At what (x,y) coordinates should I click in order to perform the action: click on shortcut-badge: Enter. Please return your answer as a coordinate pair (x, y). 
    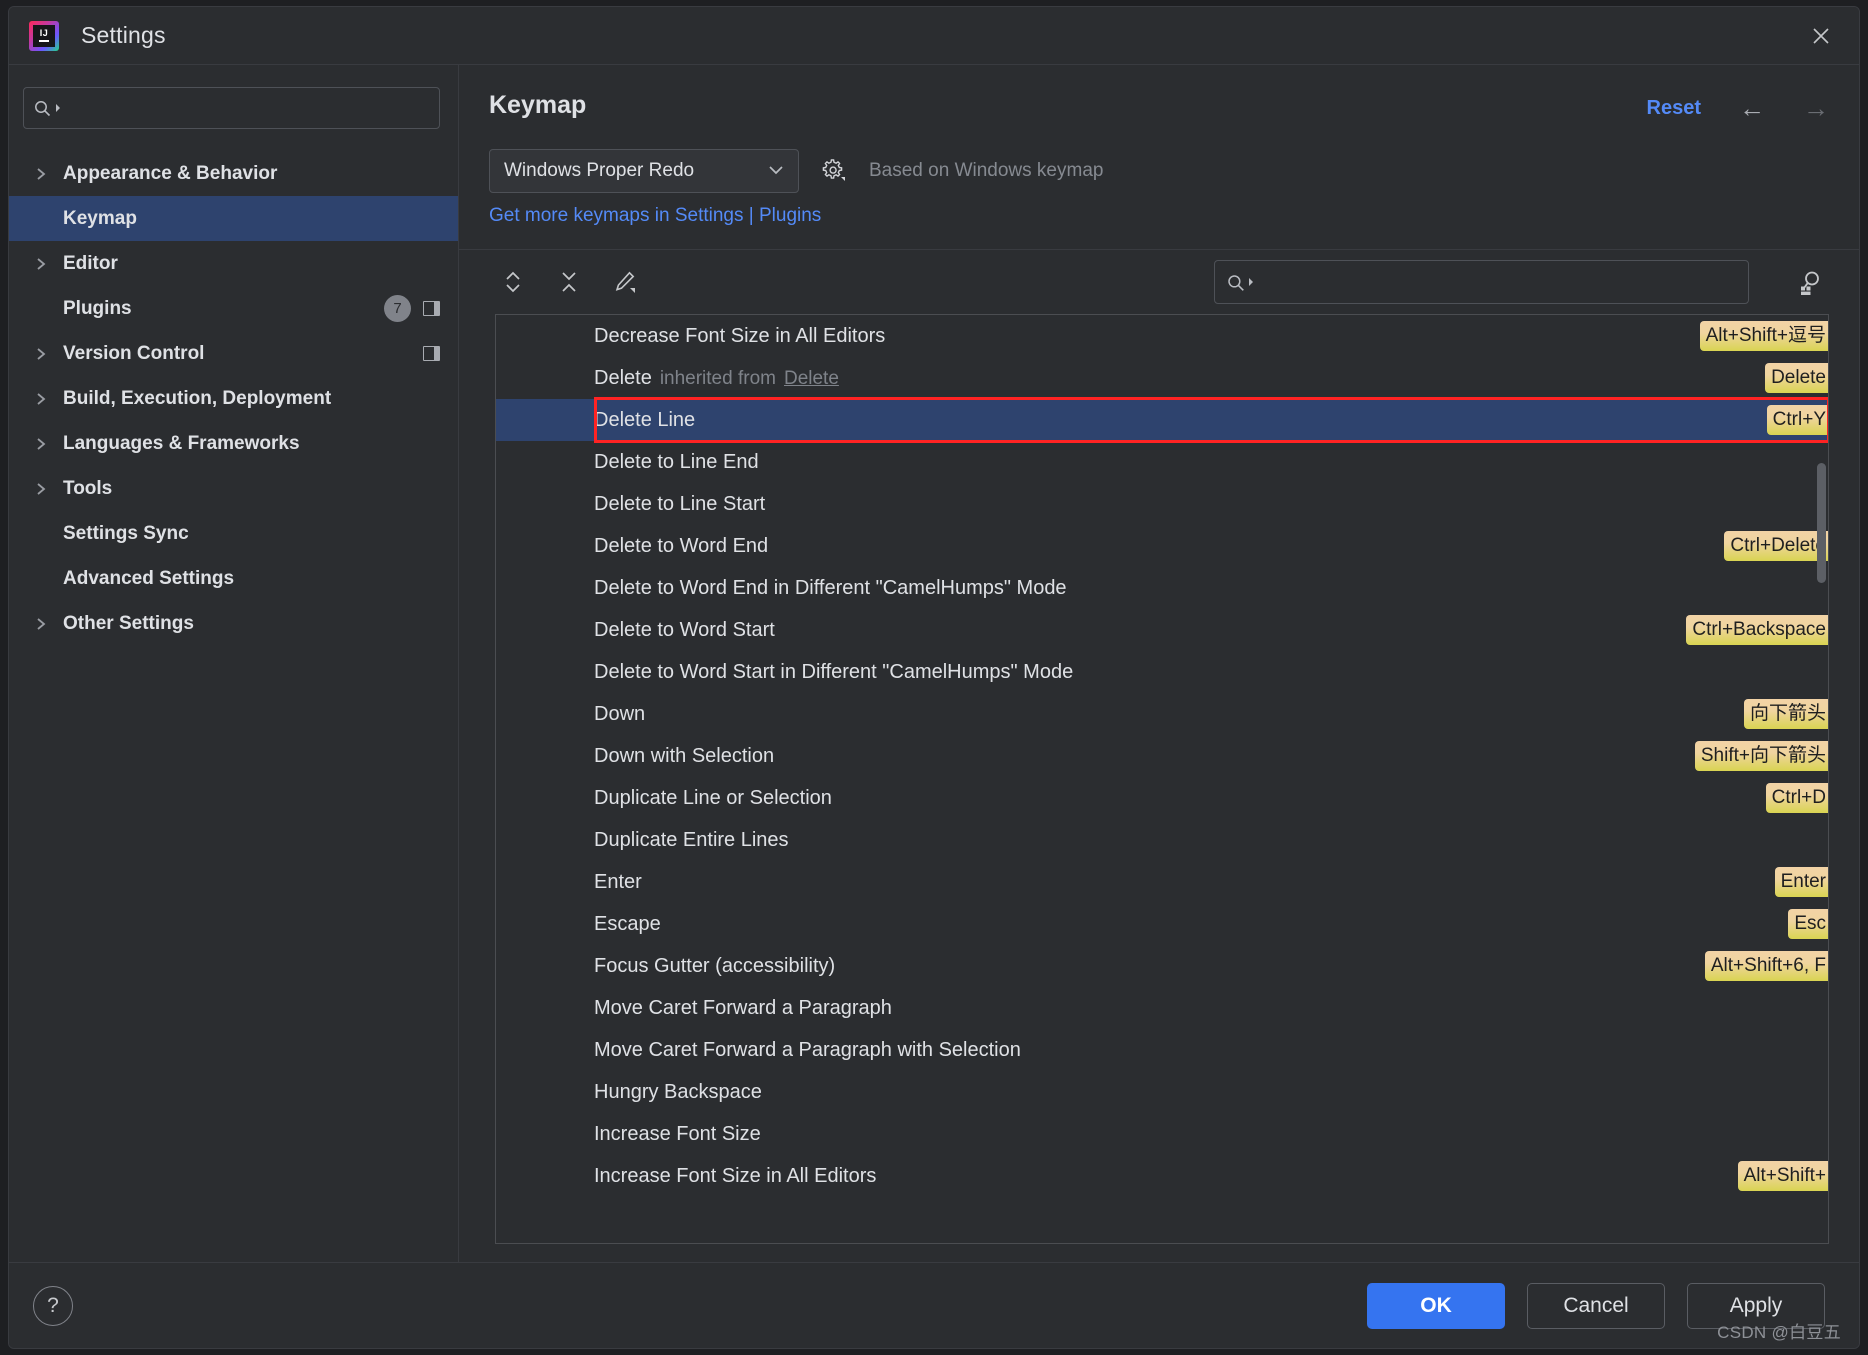
    Looking at the image, I should click on (1801, 882).